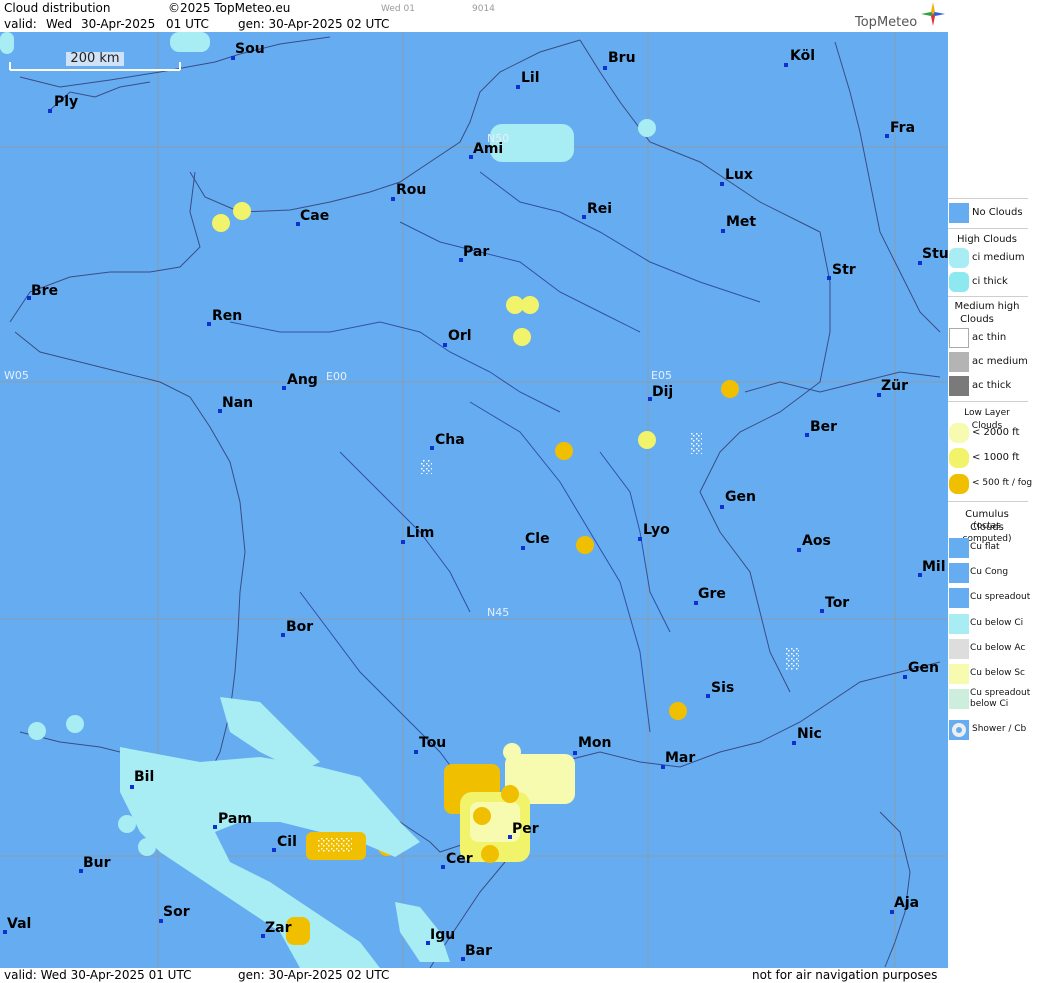 This screenshot has width=1039, height=983. I want to click on ci-medium-swatch, so click(959, 258).